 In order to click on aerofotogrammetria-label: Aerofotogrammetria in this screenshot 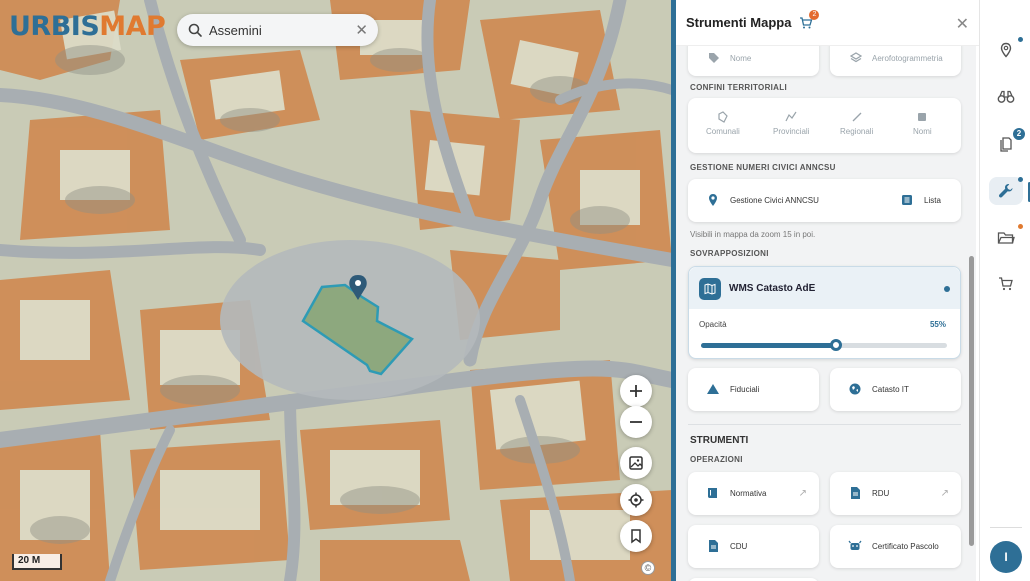, I will do `click(907, 58)`.